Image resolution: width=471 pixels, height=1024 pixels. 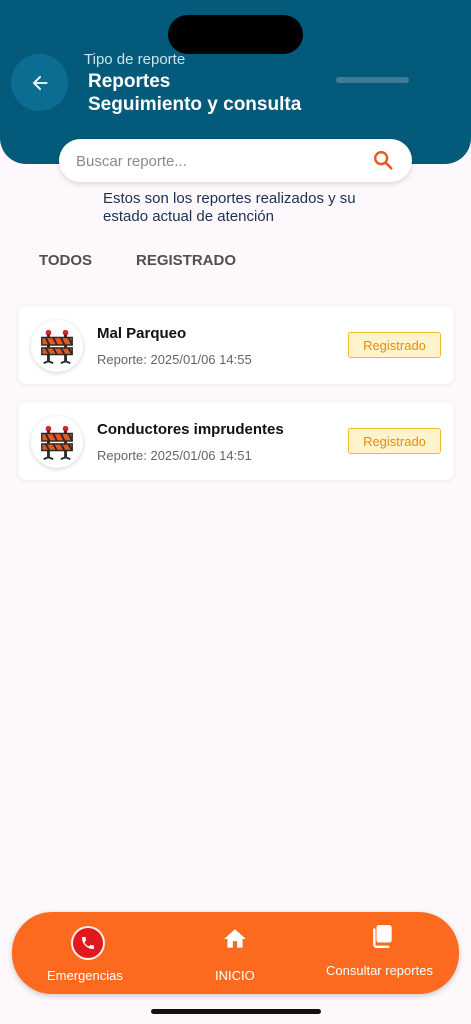 I want to click on emergency-button, so click(x=88, y=943).